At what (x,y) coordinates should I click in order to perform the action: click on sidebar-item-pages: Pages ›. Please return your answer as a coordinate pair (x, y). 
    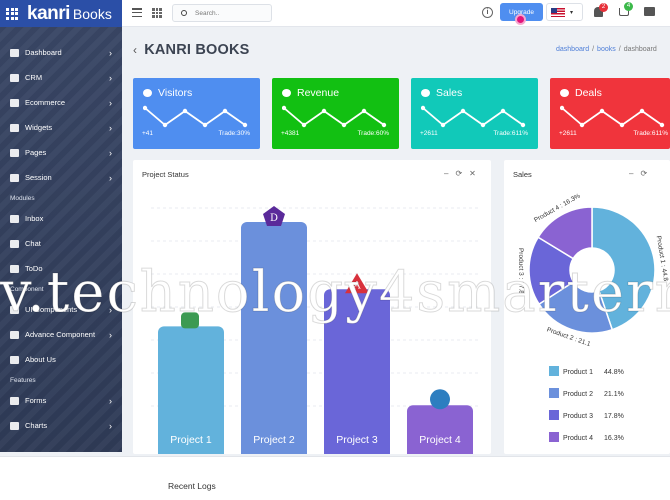
    Looking at the image, I should click on (61, 152).